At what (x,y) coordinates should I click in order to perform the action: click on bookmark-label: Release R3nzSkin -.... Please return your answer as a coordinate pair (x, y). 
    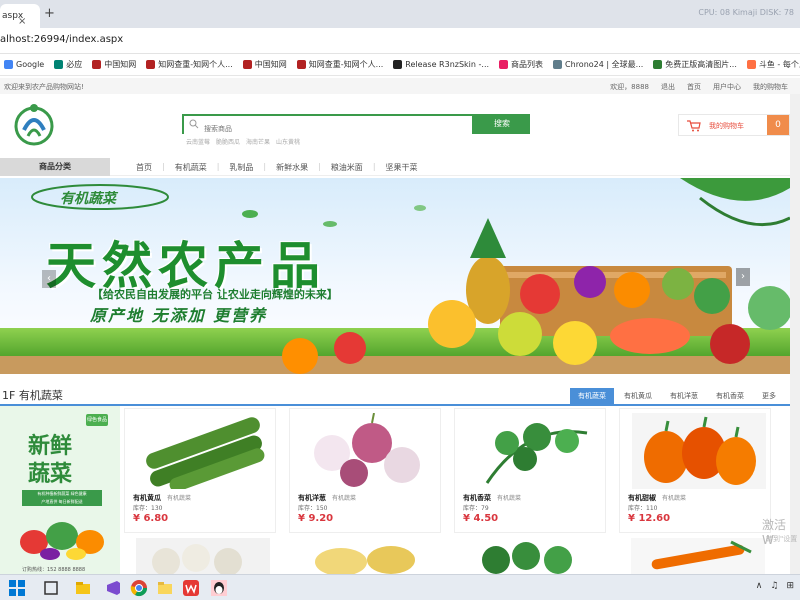
    Looking at the image, I should click on (447, 64).